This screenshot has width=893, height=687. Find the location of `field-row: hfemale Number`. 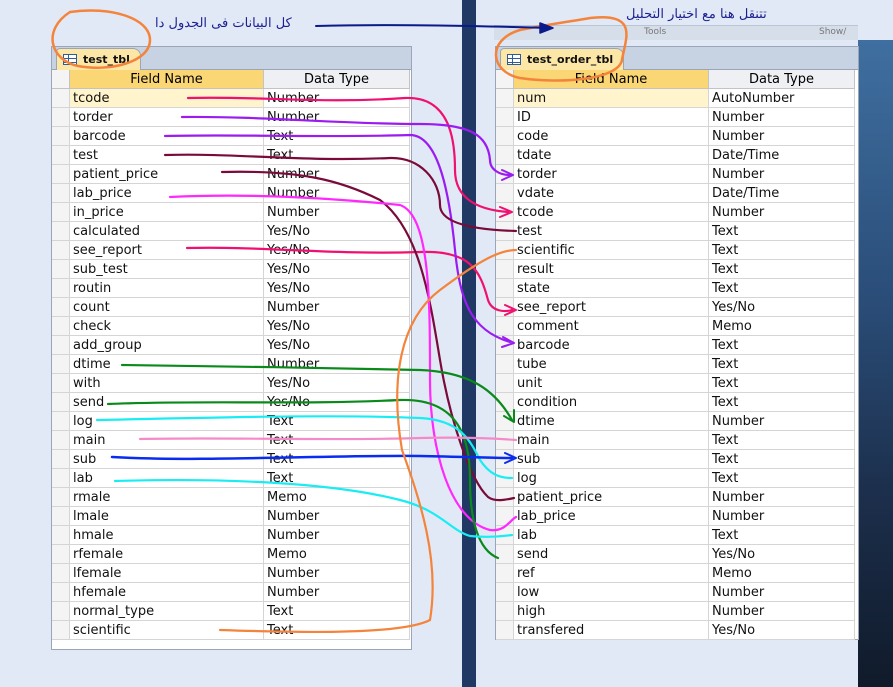

field-row: hfemale Number is located at coordinates (231, 592).